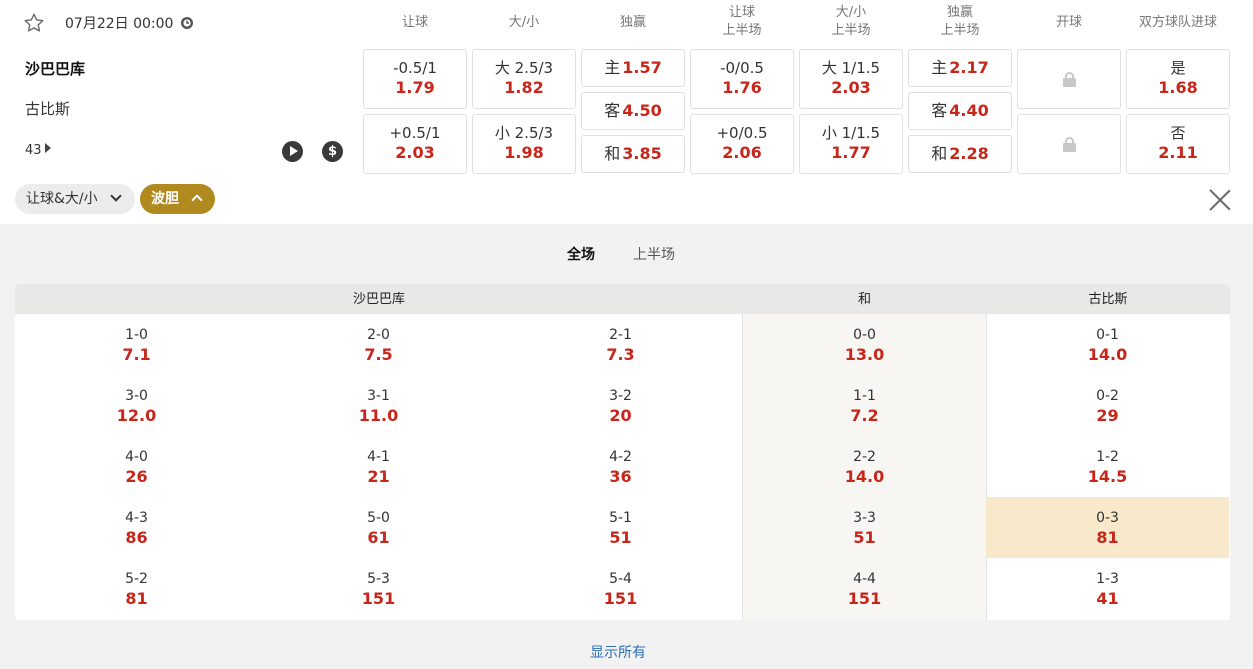 The height and width of the screenshot is (669, 1253). I want to click on score-cell-draw: 4-4 151, so click(864, 588).